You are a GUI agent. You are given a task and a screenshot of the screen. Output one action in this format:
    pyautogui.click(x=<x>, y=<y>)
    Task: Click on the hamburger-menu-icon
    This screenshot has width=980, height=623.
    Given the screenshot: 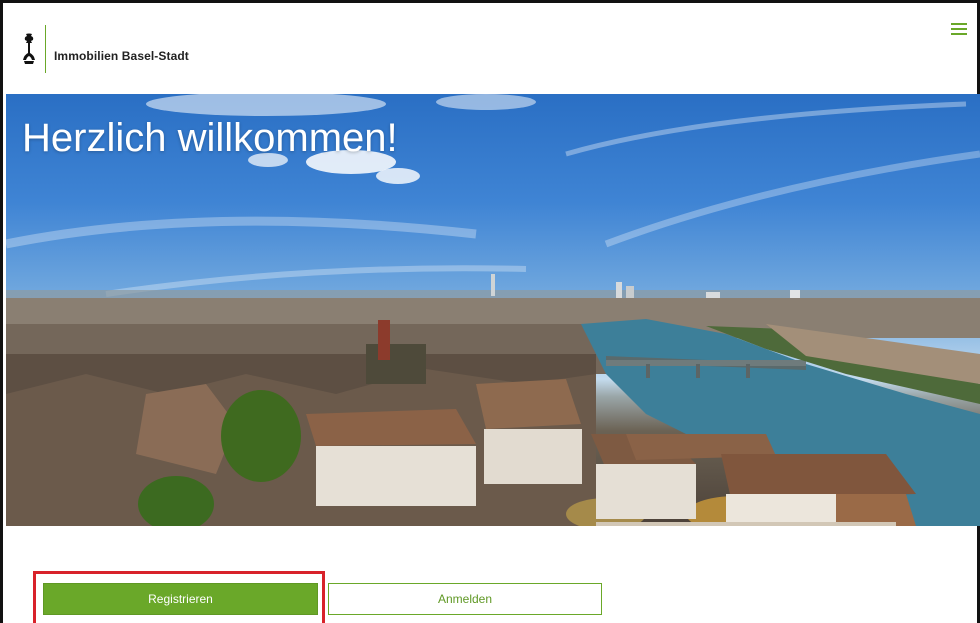 What is the action you would take?
    pyautogui.click(x=959, y=30)
    